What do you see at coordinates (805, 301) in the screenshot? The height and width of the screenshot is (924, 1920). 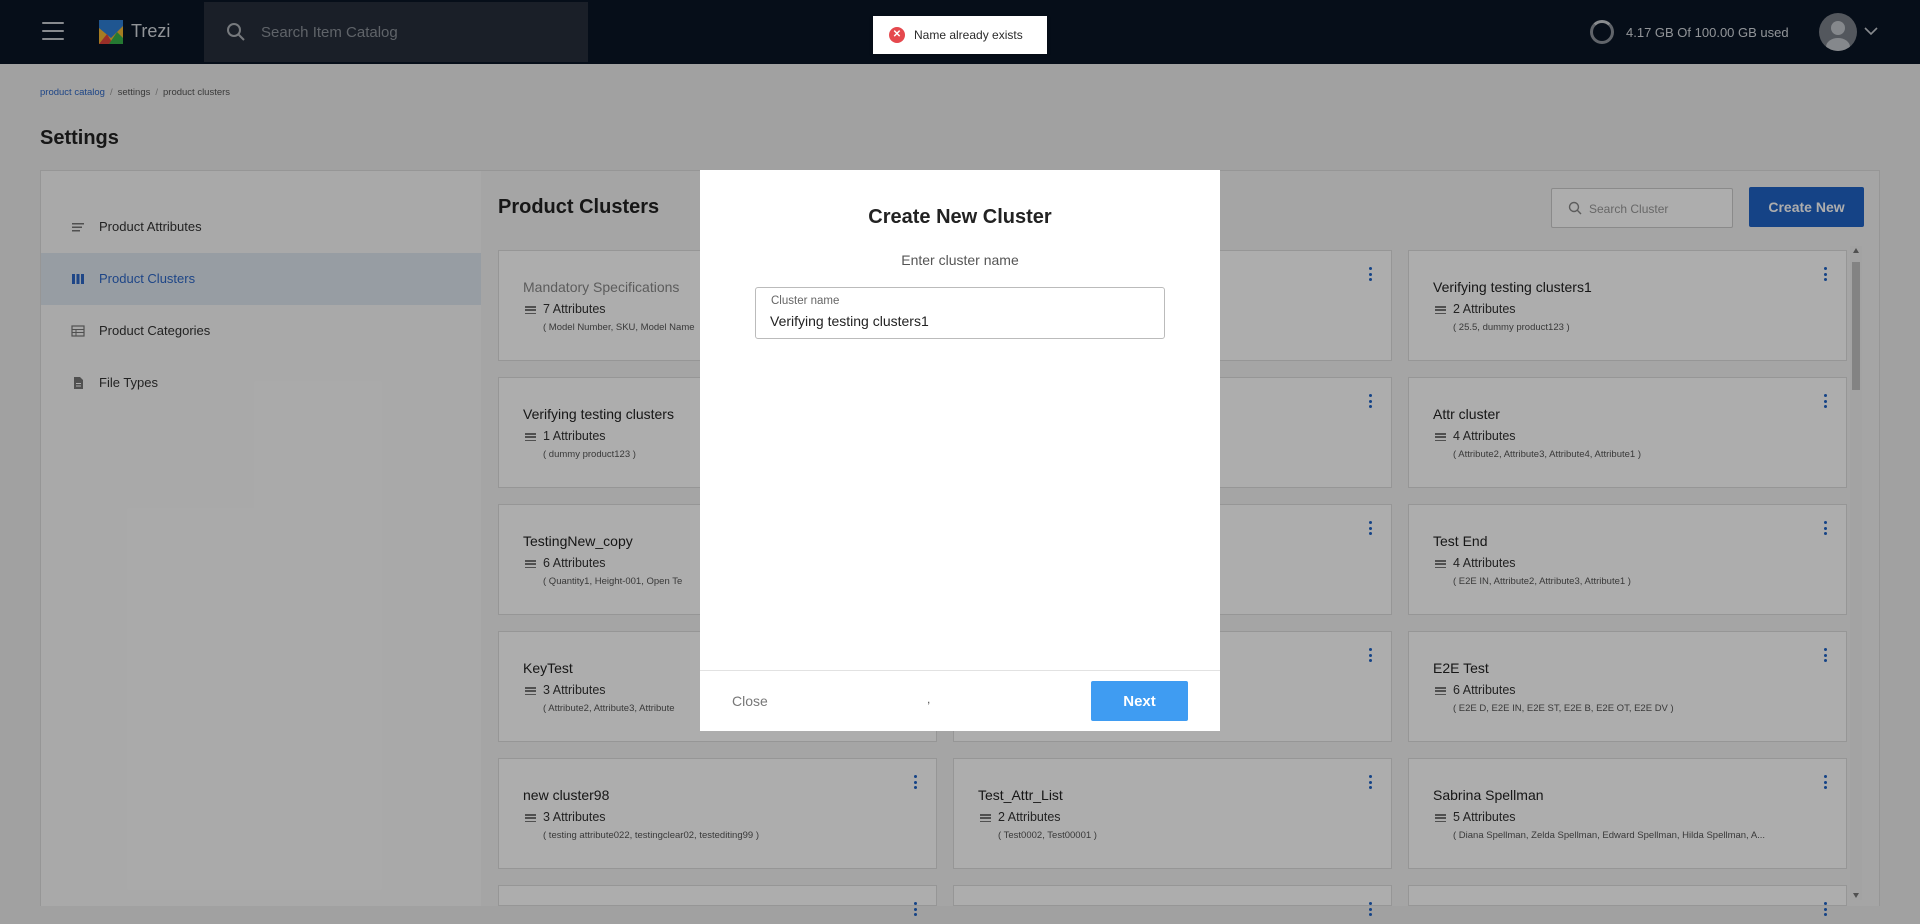 I see `field-label: Cluster name` at bounding box center [805, 301].